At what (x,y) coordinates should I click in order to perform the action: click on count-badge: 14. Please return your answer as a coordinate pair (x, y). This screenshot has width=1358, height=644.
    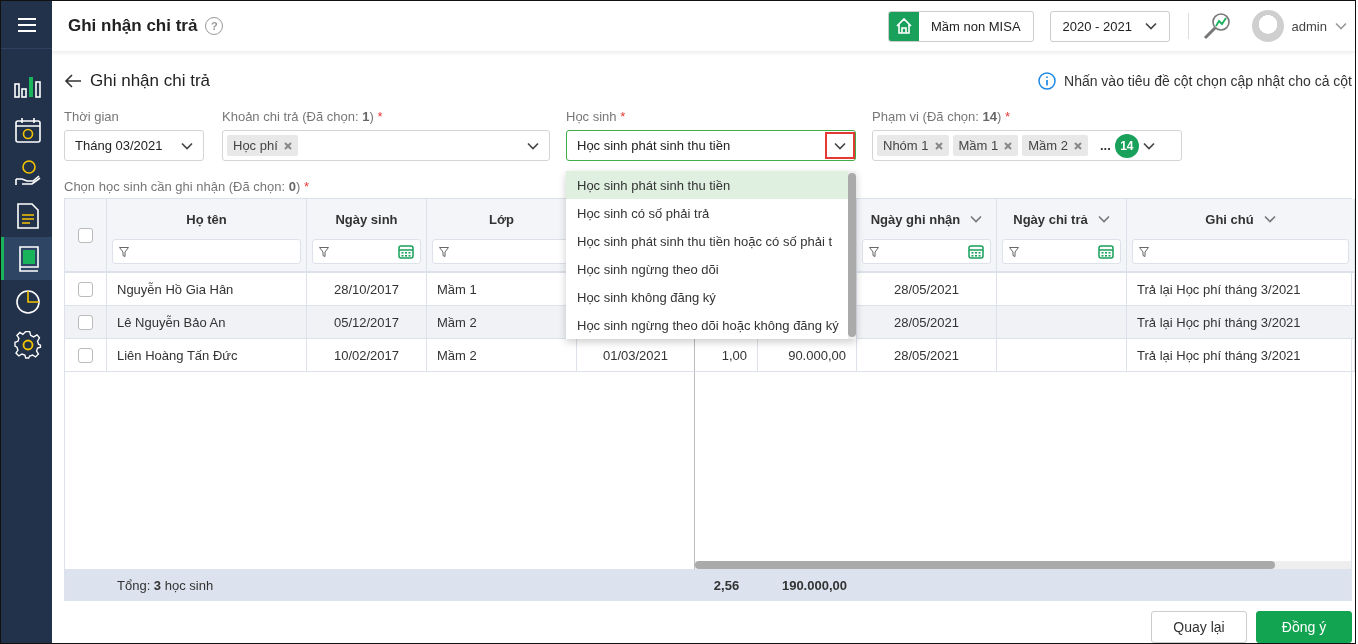
    Looking at the image, I should click on (1126, 145).